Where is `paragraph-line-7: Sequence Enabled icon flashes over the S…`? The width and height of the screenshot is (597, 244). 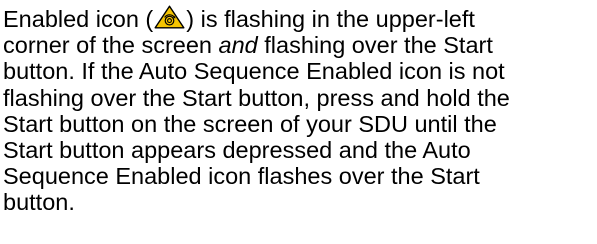 paragraph-line-7: Sequence Enabled icon flashes over the S… is located at coordinates (241, 176).